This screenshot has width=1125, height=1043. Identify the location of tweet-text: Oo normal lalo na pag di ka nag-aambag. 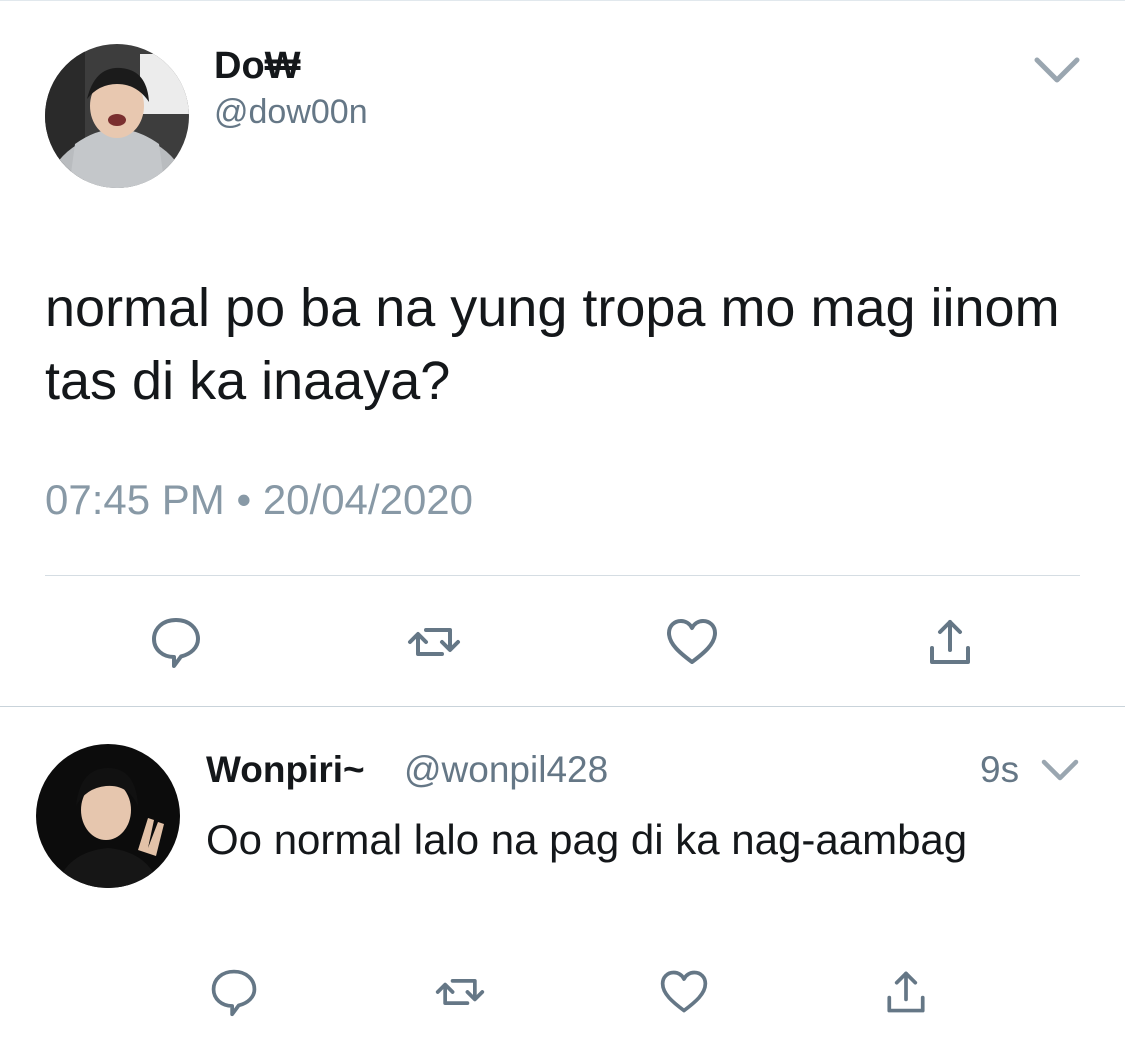
(587, 839).